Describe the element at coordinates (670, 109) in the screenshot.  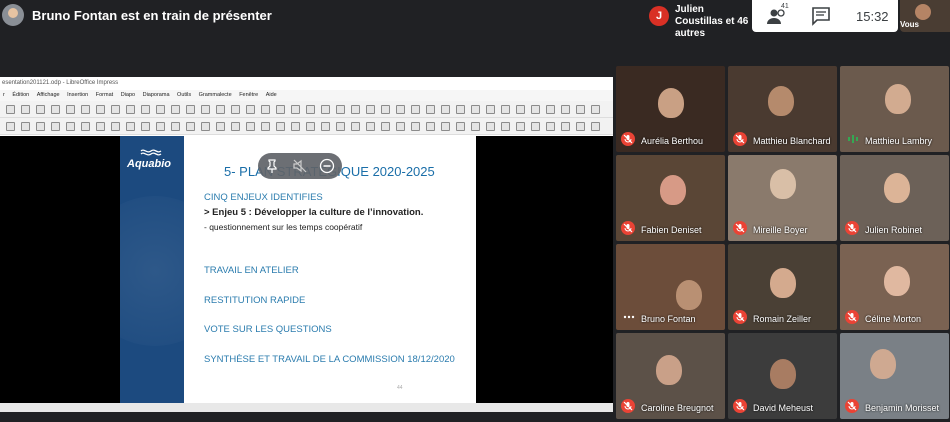
I see `participant-tile: Aurélia Berthou` at that location.